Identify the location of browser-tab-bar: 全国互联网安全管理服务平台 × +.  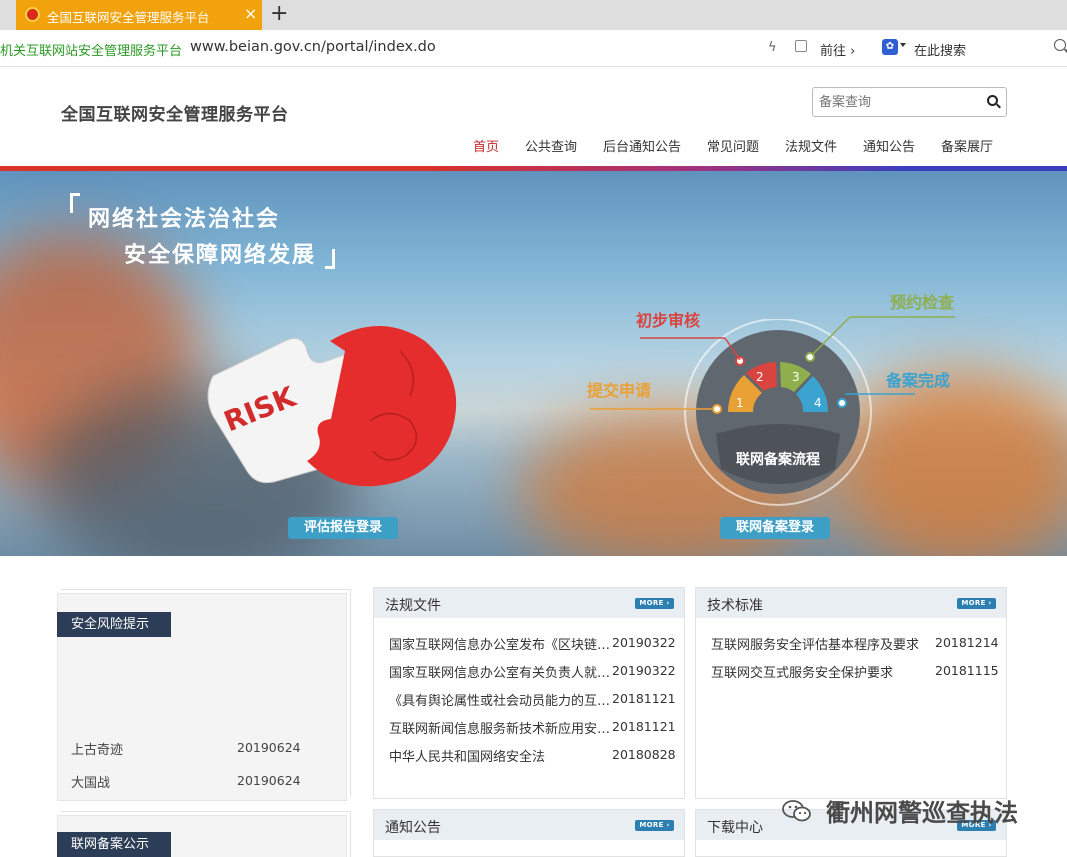
(533, 15).